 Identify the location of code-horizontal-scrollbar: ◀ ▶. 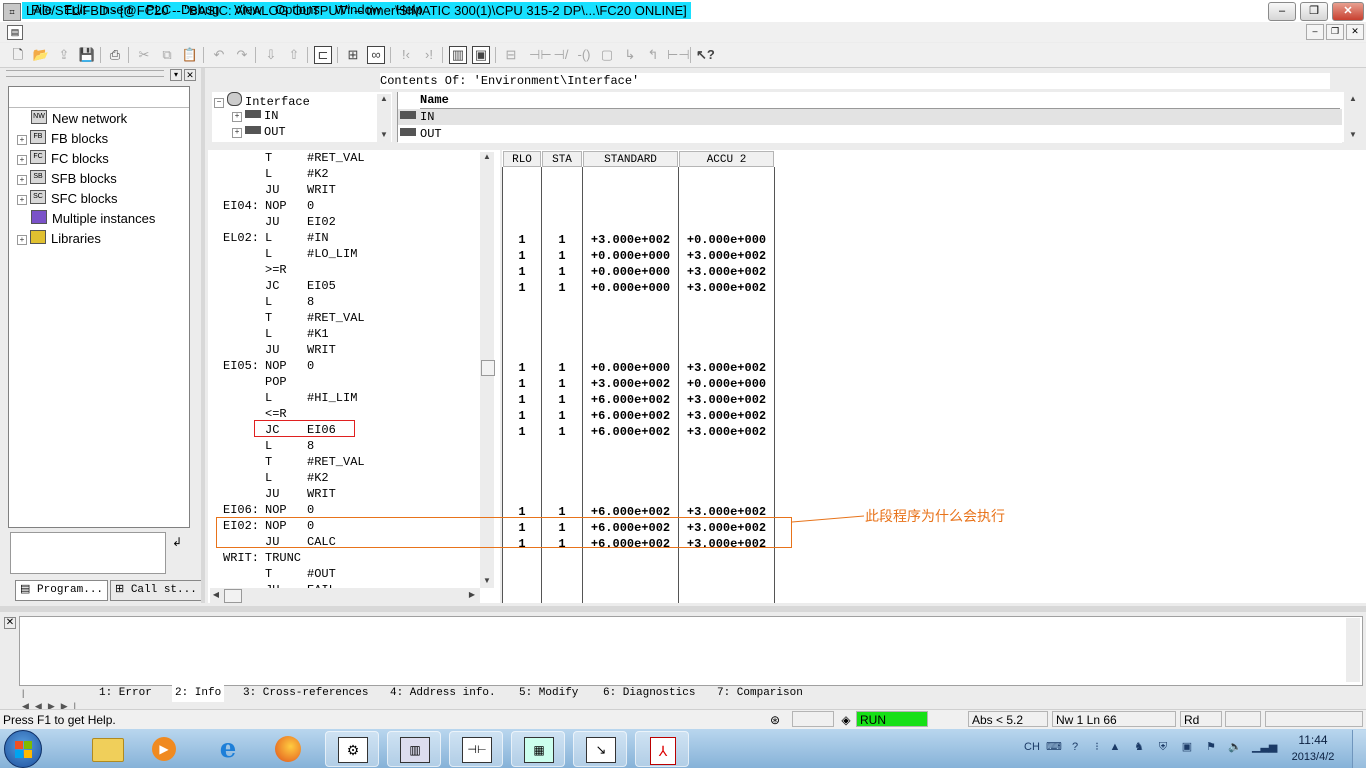
(345, 595).